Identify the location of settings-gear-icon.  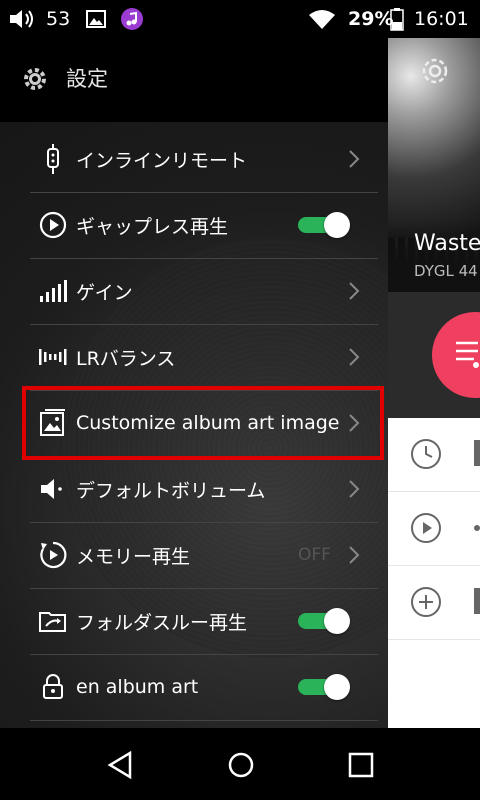
(435, 73).